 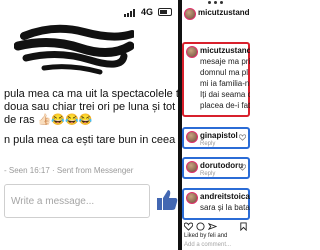 I want to click on share-icon, so click(x=212, y=226).